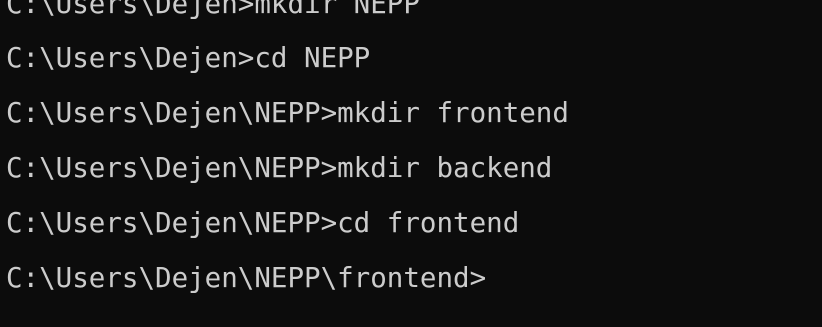 Image resolution: width=822 pixels, height=327 pixels. I want to click on terminal-line-mkdir-frontend: C:\Users\Dejen\NEPP>mkdir frontend, so click(287, 113).